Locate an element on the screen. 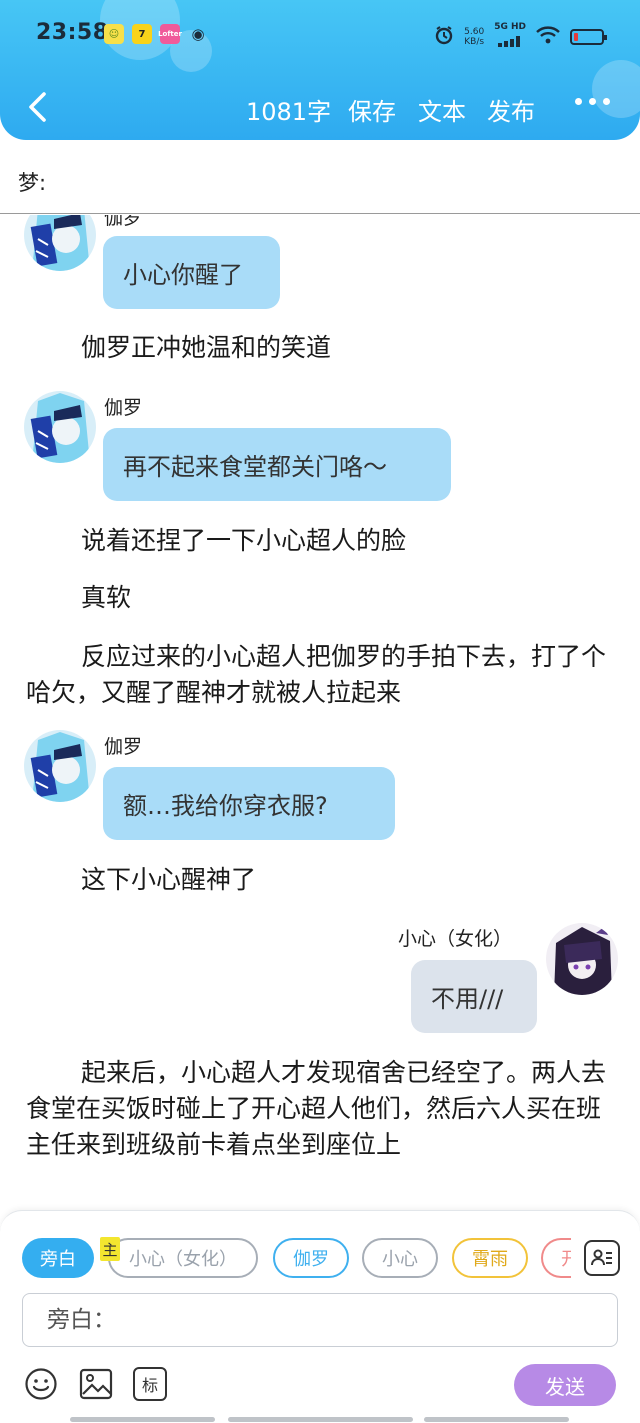  message-input-box is located at coordinates (320, 1320).